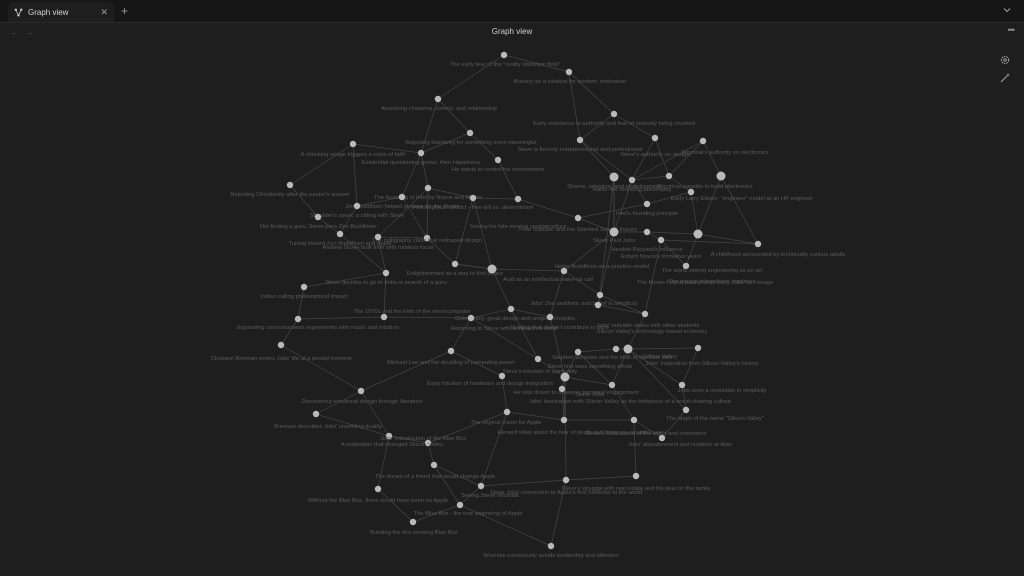 This screenshot has width=1024, height=576. What do you see at coordinates (423, 437) in the screenshot?
I see `graph-node-n66: Jobs' Introduction of the Blue Box` at bounding box center [423, 437].